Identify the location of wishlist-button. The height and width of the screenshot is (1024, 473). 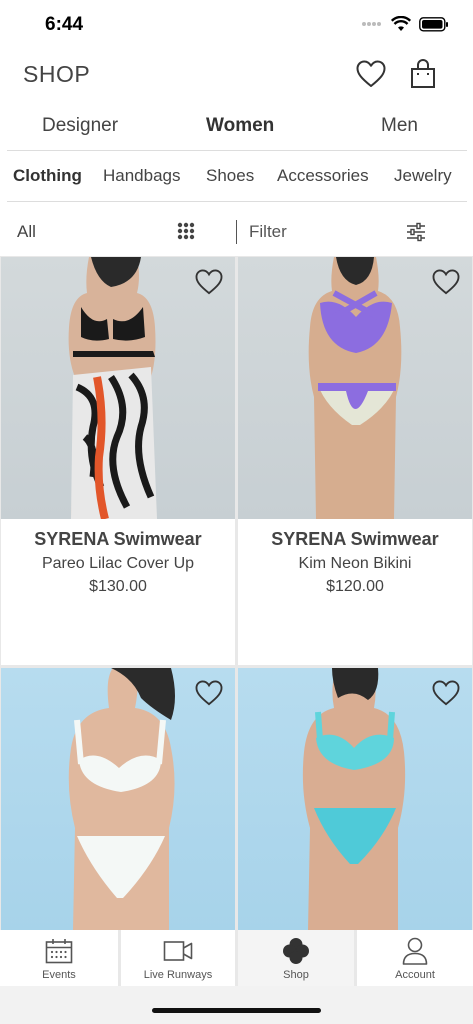
(371, 74).